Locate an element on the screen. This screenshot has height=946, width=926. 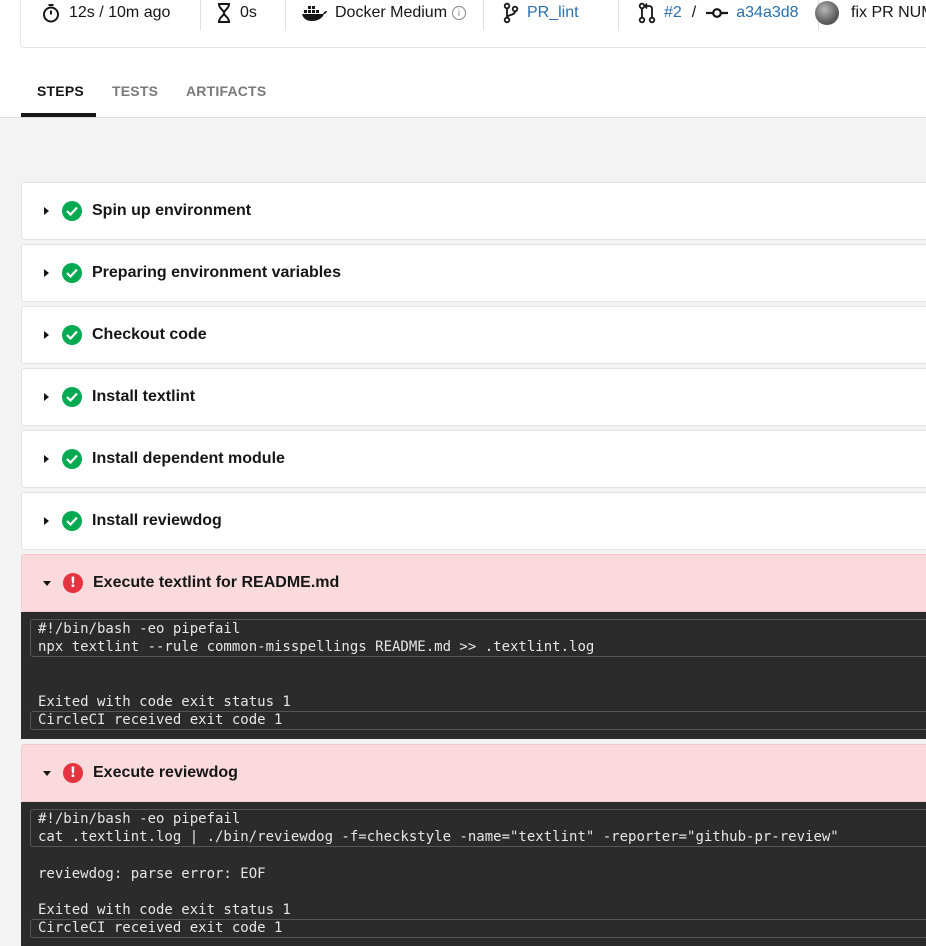
job-meta-card: 12s / 10m ago 0s Docker Medium i PR_lint is located at coordinates (473, 24).